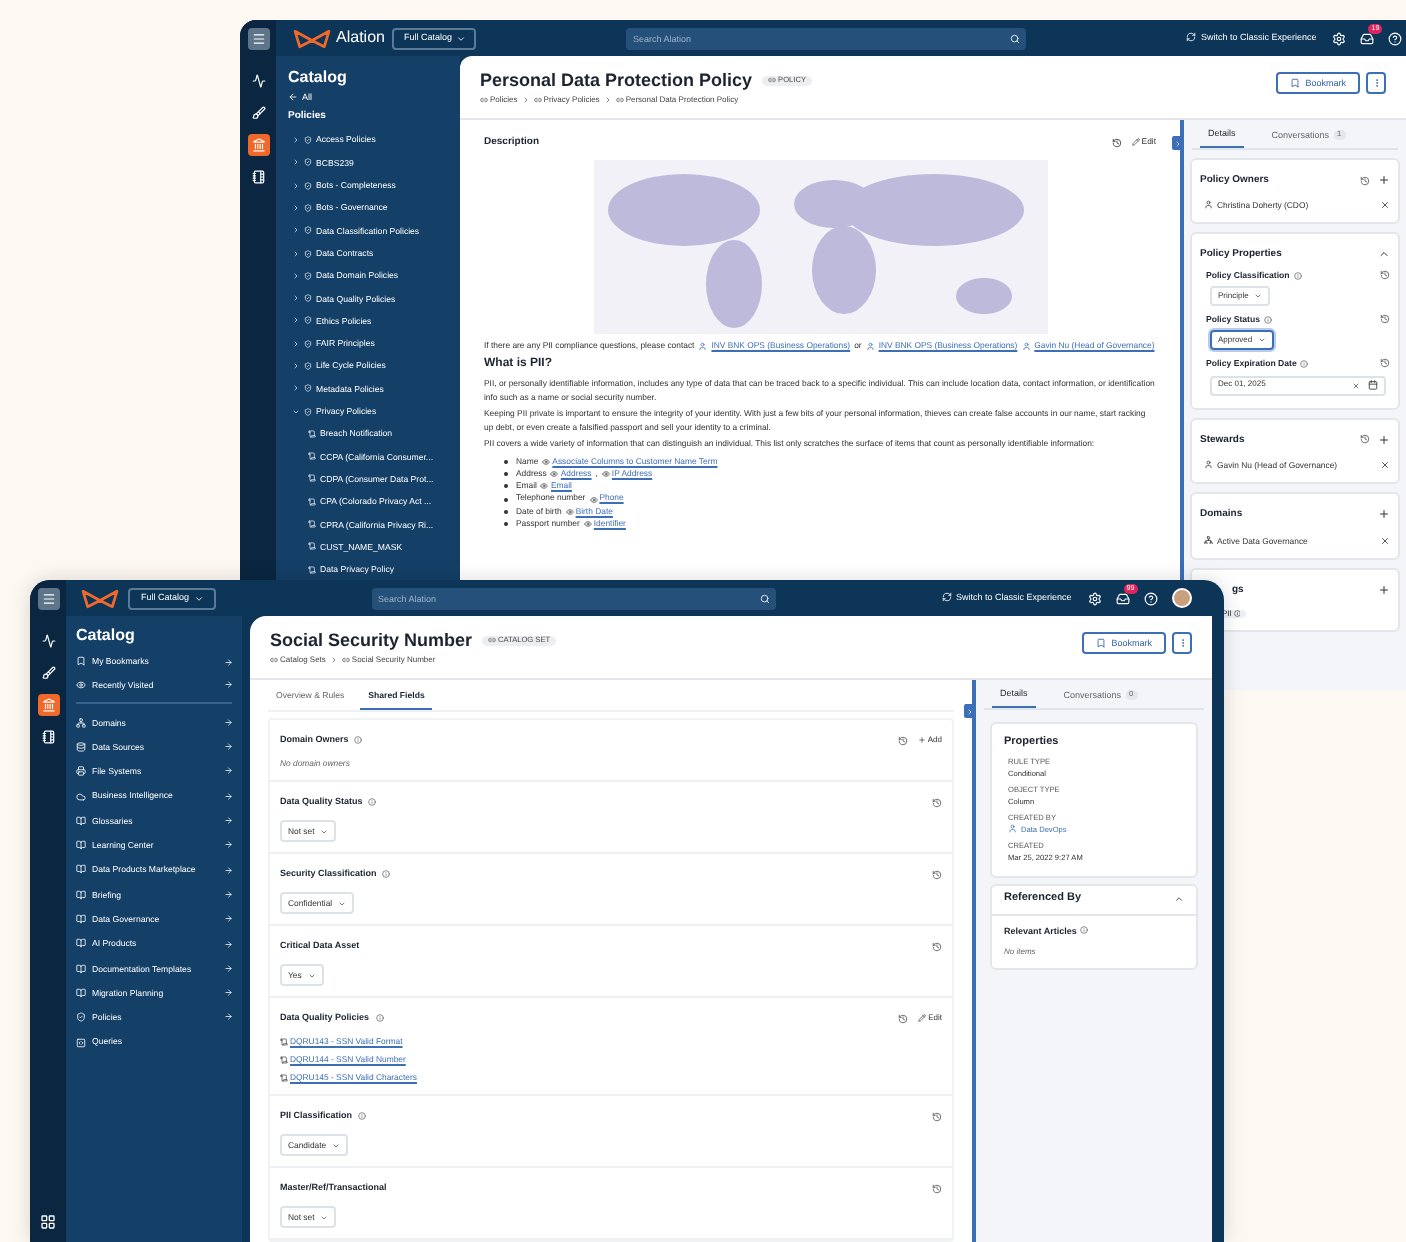 The image size is (1406, 1242). I want to click on logo-text: Alation, so click(360, 38).